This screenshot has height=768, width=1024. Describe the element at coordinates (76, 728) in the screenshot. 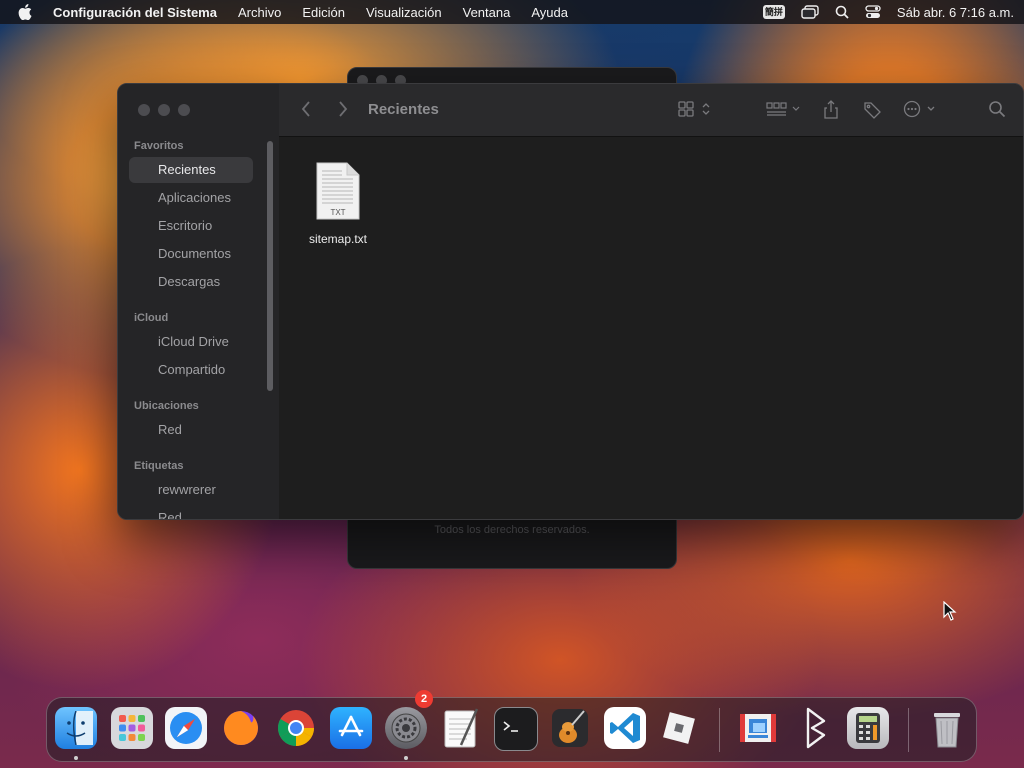

I see `dock-finder-icon` at that location.